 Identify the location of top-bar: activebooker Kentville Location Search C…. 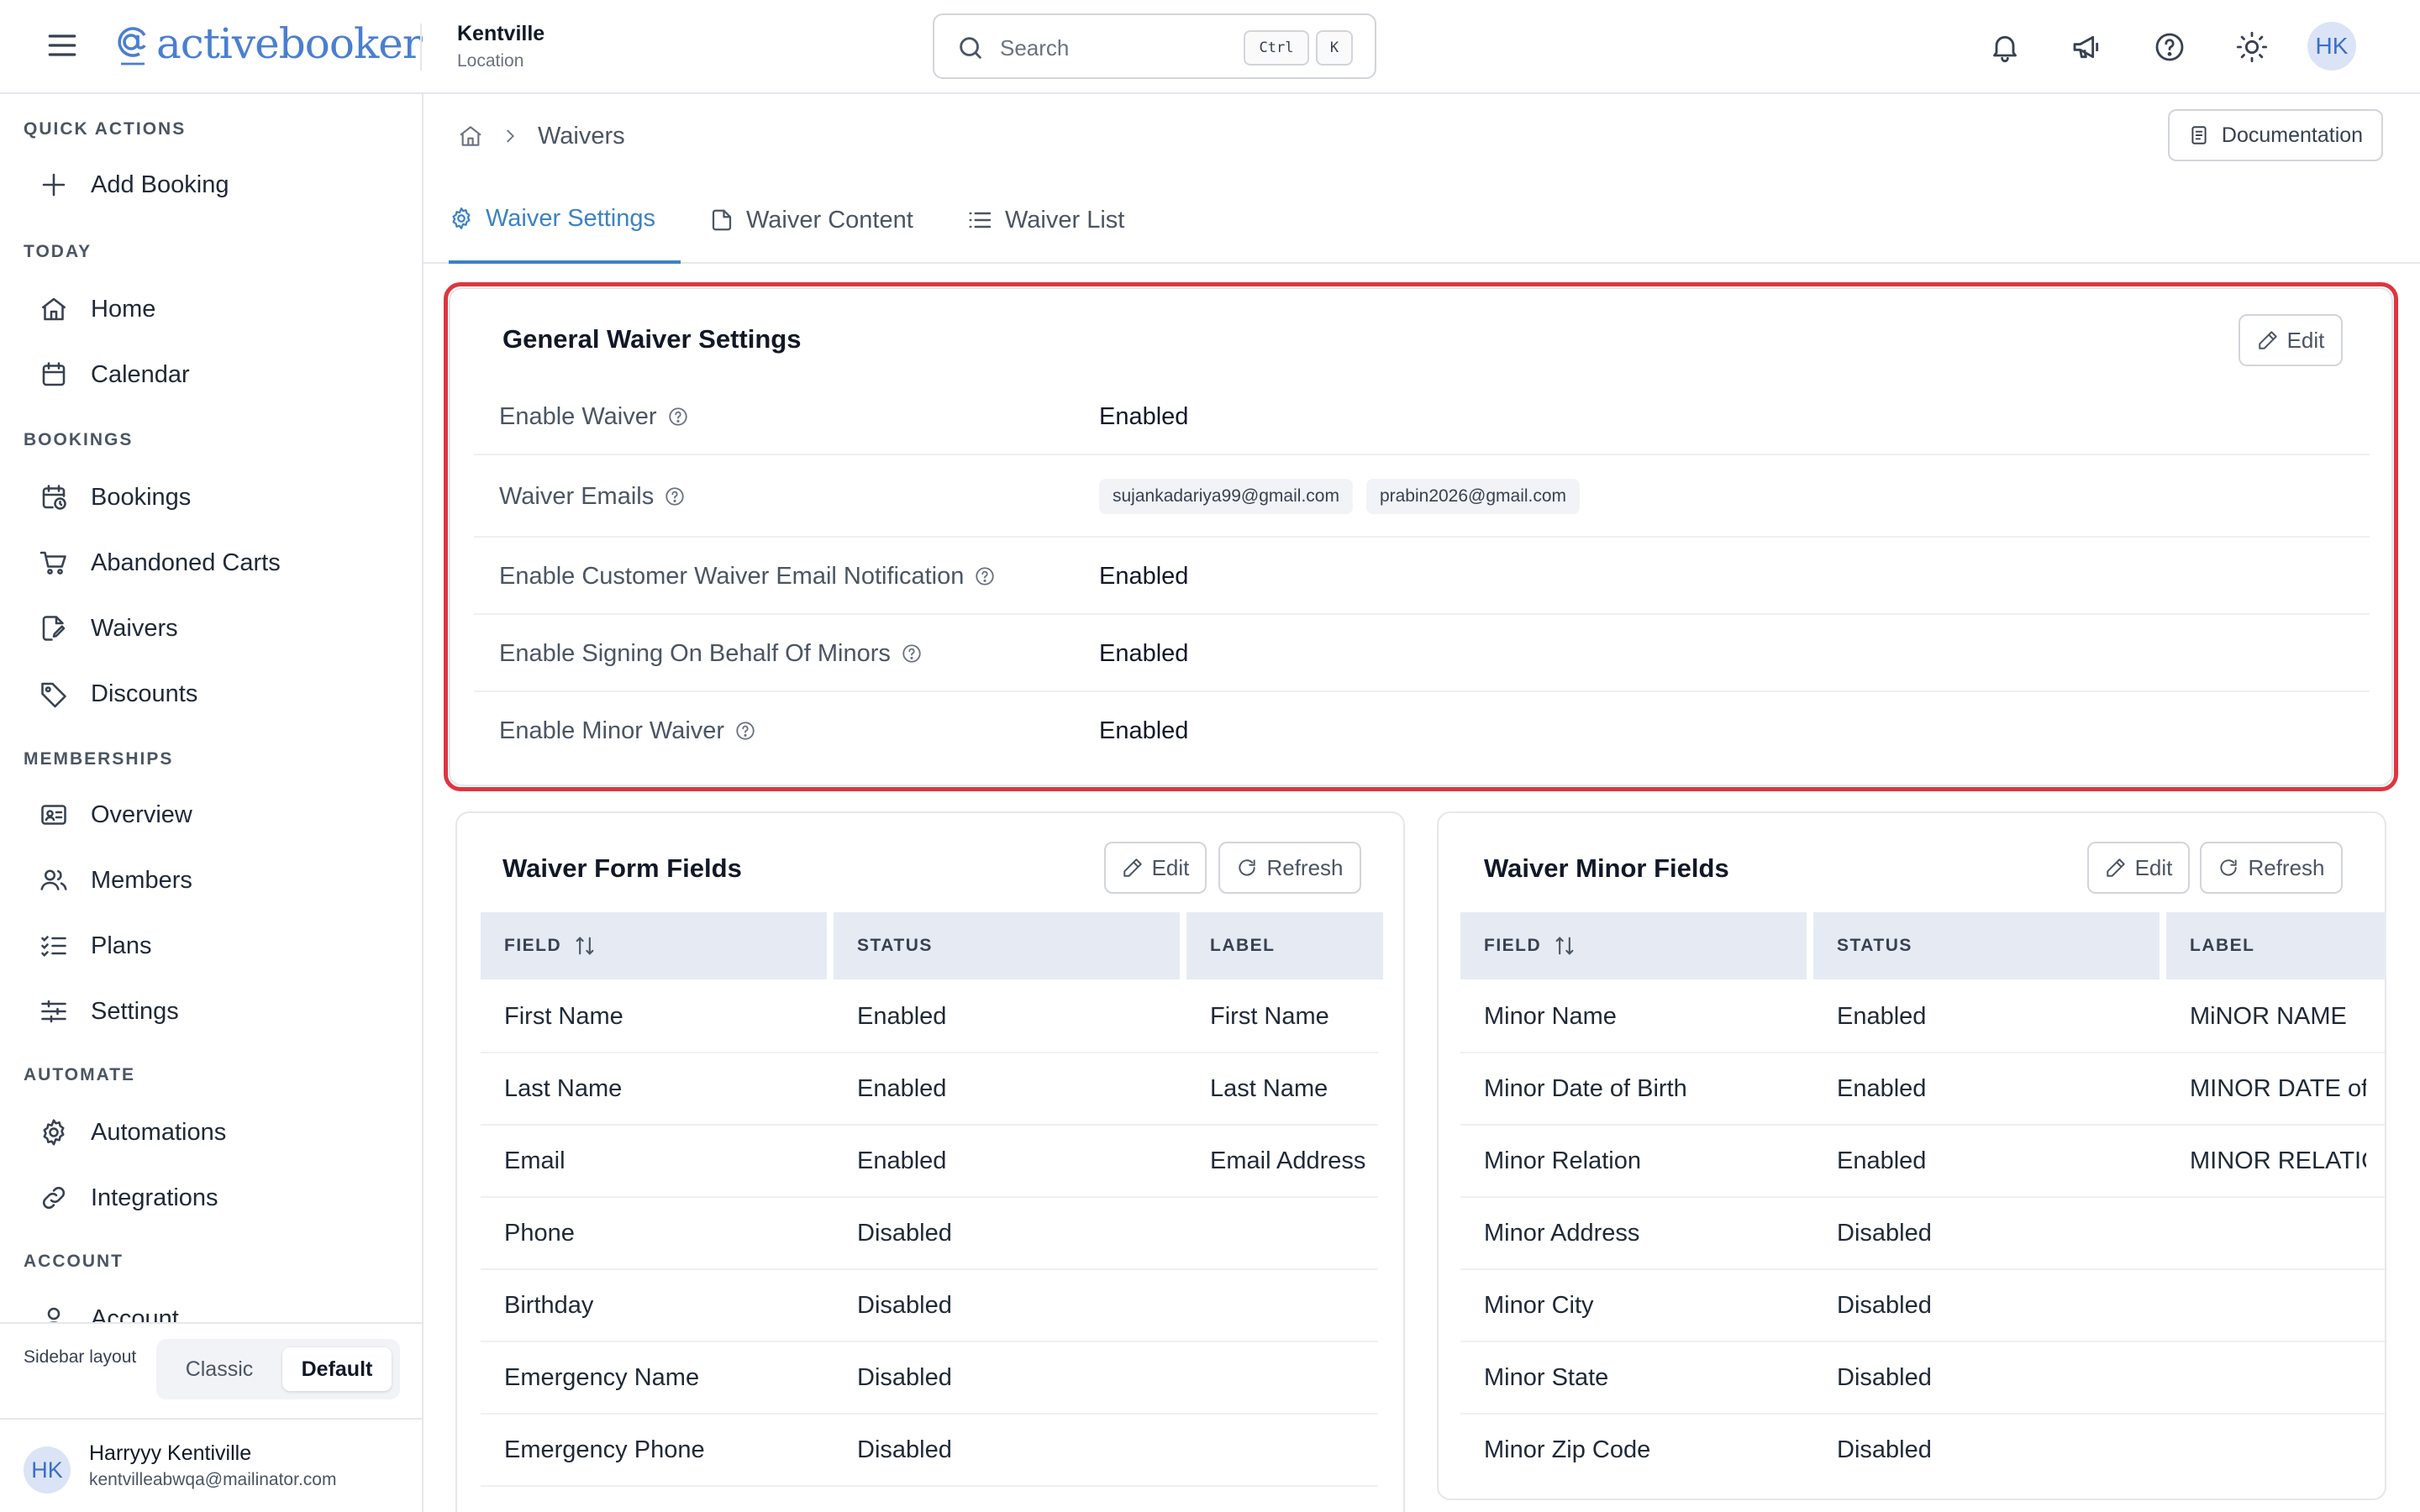
(1210, 47).